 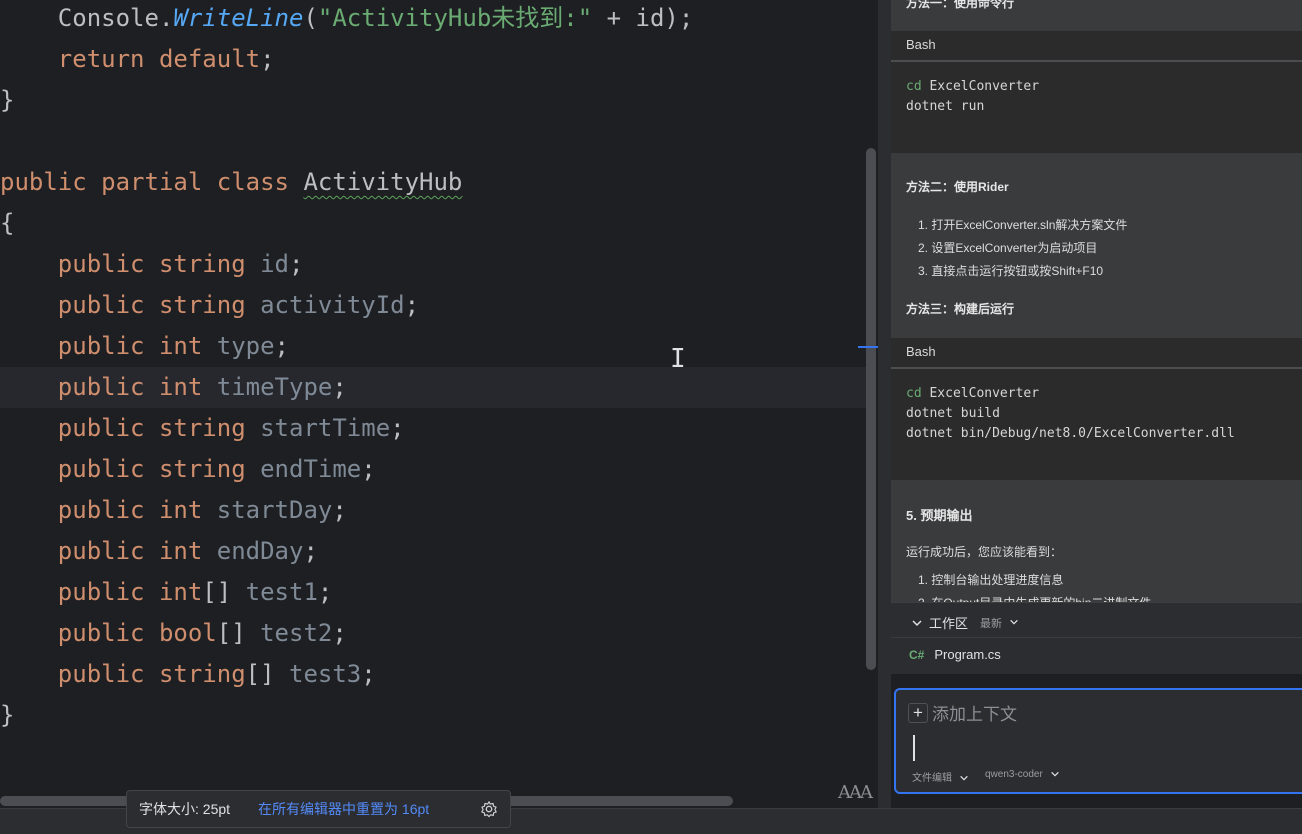 What do you see at coordinates (957, 187) in the screenshot?
I see `method2-heading: 方法二：使用Rider` at bounding box center [957, 187].